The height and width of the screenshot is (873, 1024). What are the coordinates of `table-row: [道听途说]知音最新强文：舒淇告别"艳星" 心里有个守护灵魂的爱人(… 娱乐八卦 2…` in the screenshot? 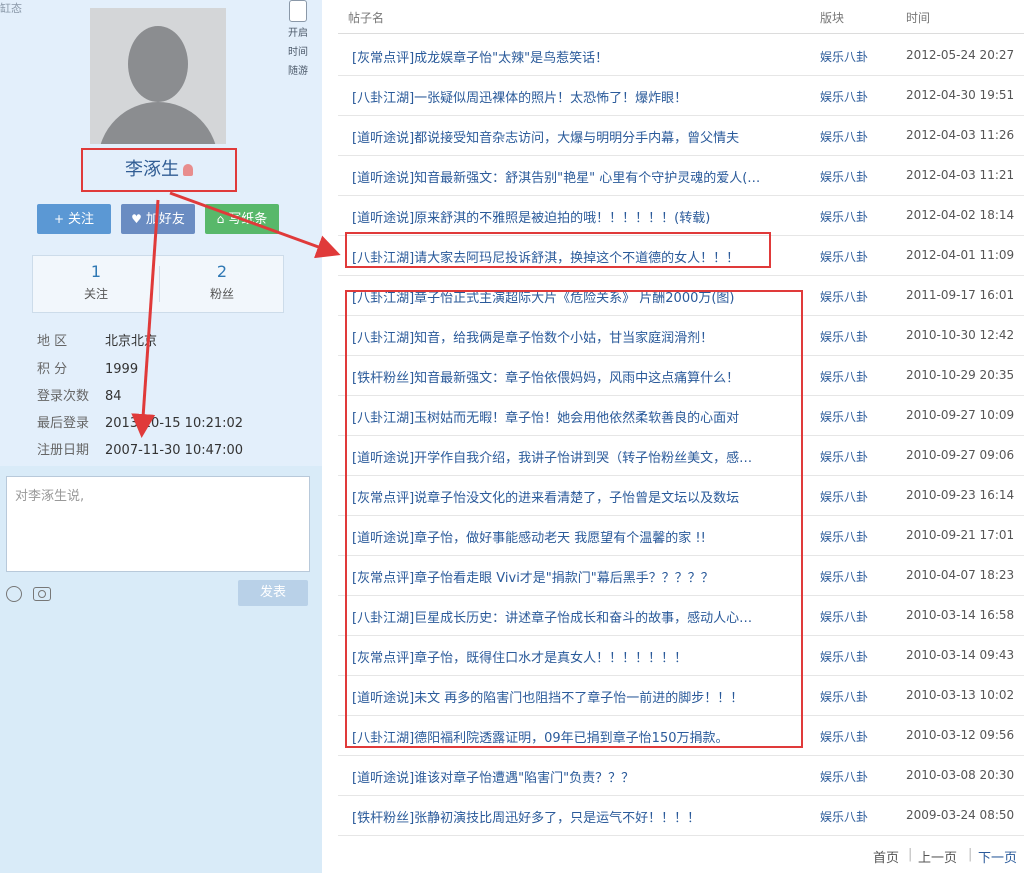 It's located at (681, 176).